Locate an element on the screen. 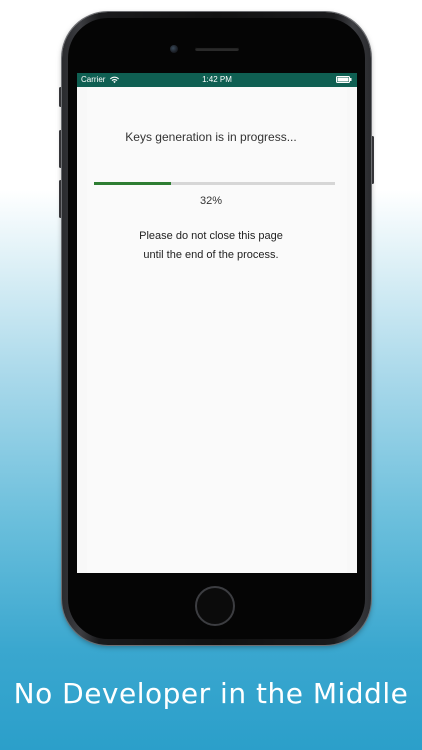  home-button is located at coordinates (215, 606).